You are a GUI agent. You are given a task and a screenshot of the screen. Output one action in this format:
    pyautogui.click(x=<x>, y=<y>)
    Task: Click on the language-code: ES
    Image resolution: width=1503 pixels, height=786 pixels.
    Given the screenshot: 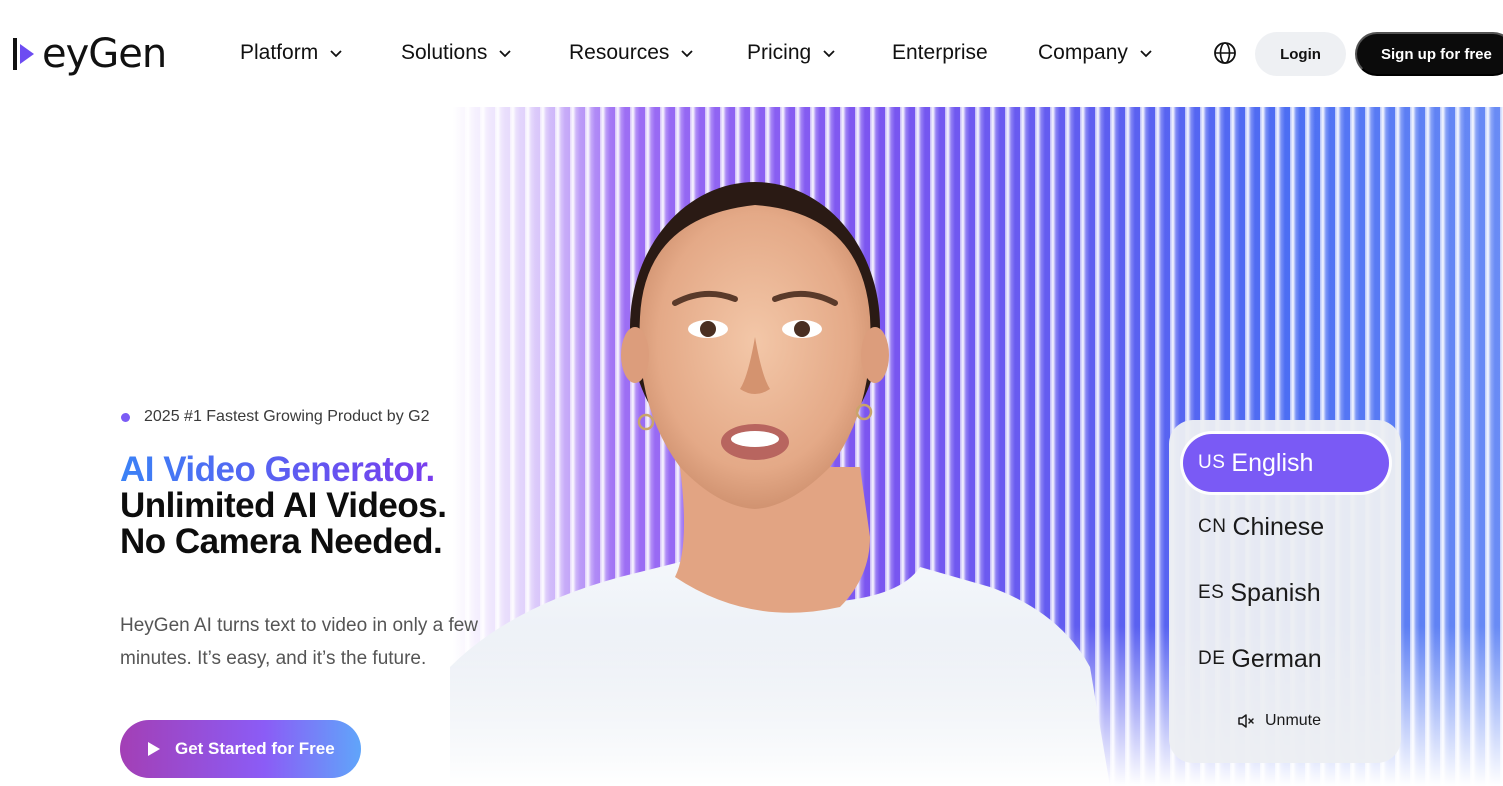 What is the action you would take?
    pyautogui.click(x=1211, y=592)
    